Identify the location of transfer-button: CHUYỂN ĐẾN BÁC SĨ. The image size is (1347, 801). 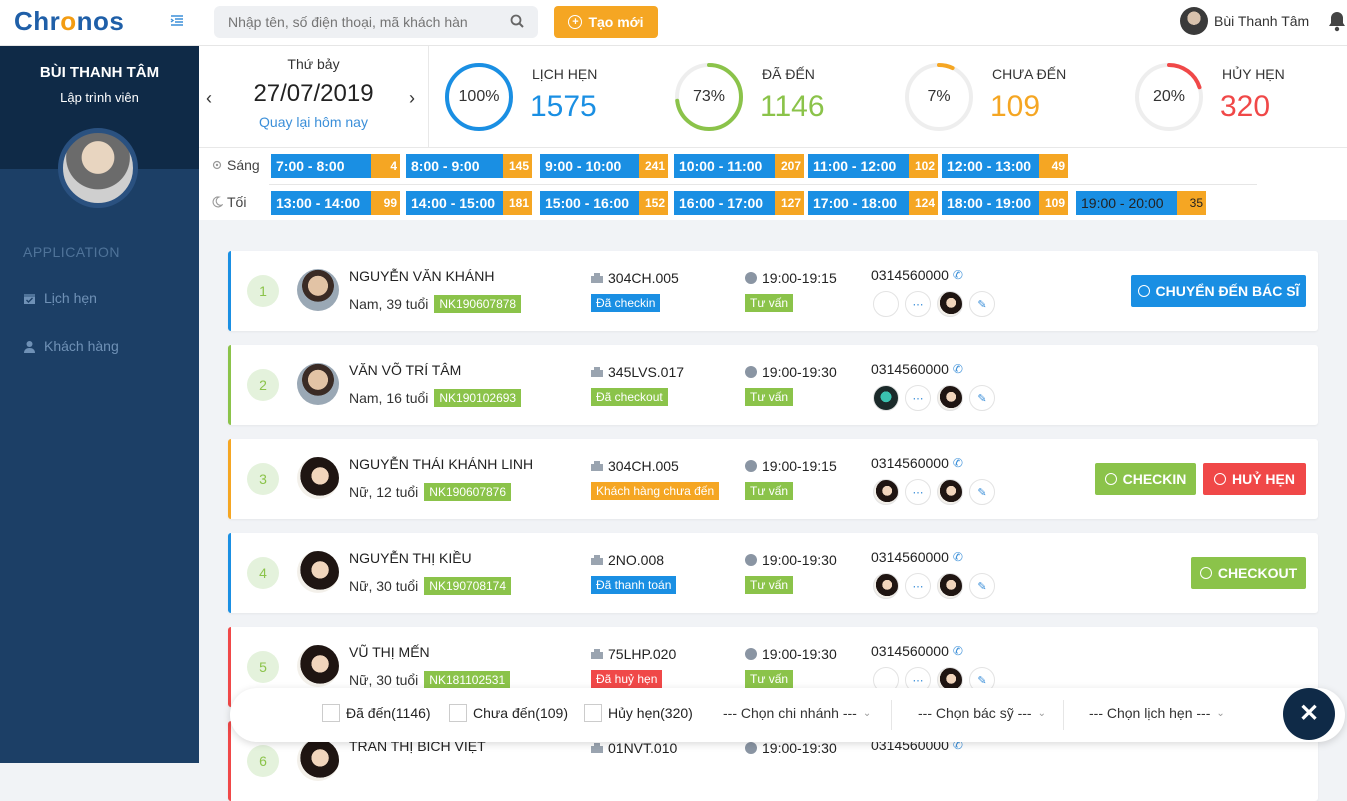
(1218, 291).